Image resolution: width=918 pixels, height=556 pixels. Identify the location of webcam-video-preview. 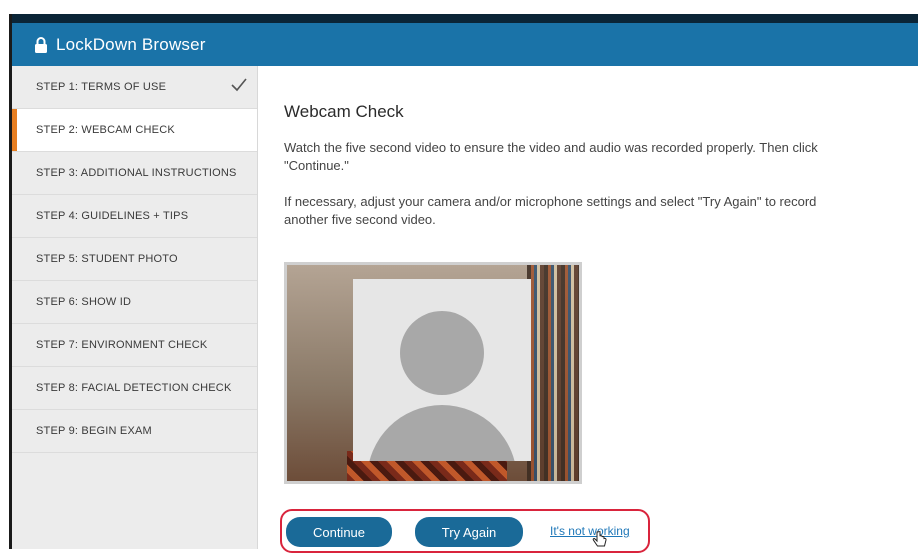
(433, 373).